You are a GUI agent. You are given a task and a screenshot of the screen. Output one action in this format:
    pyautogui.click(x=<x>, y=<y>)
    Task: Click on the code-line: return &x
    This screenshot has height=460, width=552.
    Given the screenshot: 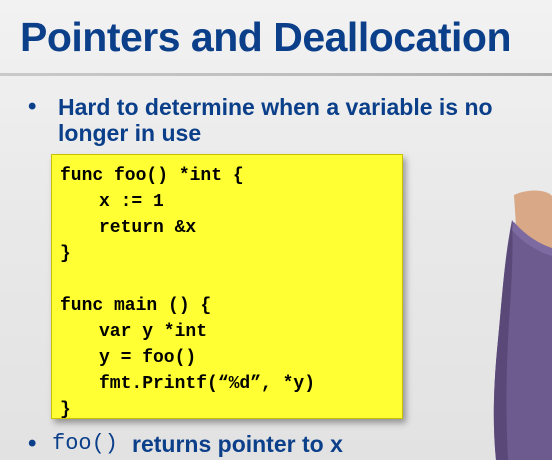 What is the action you would take?
    pyautogui.click(x=148, y=228)
    